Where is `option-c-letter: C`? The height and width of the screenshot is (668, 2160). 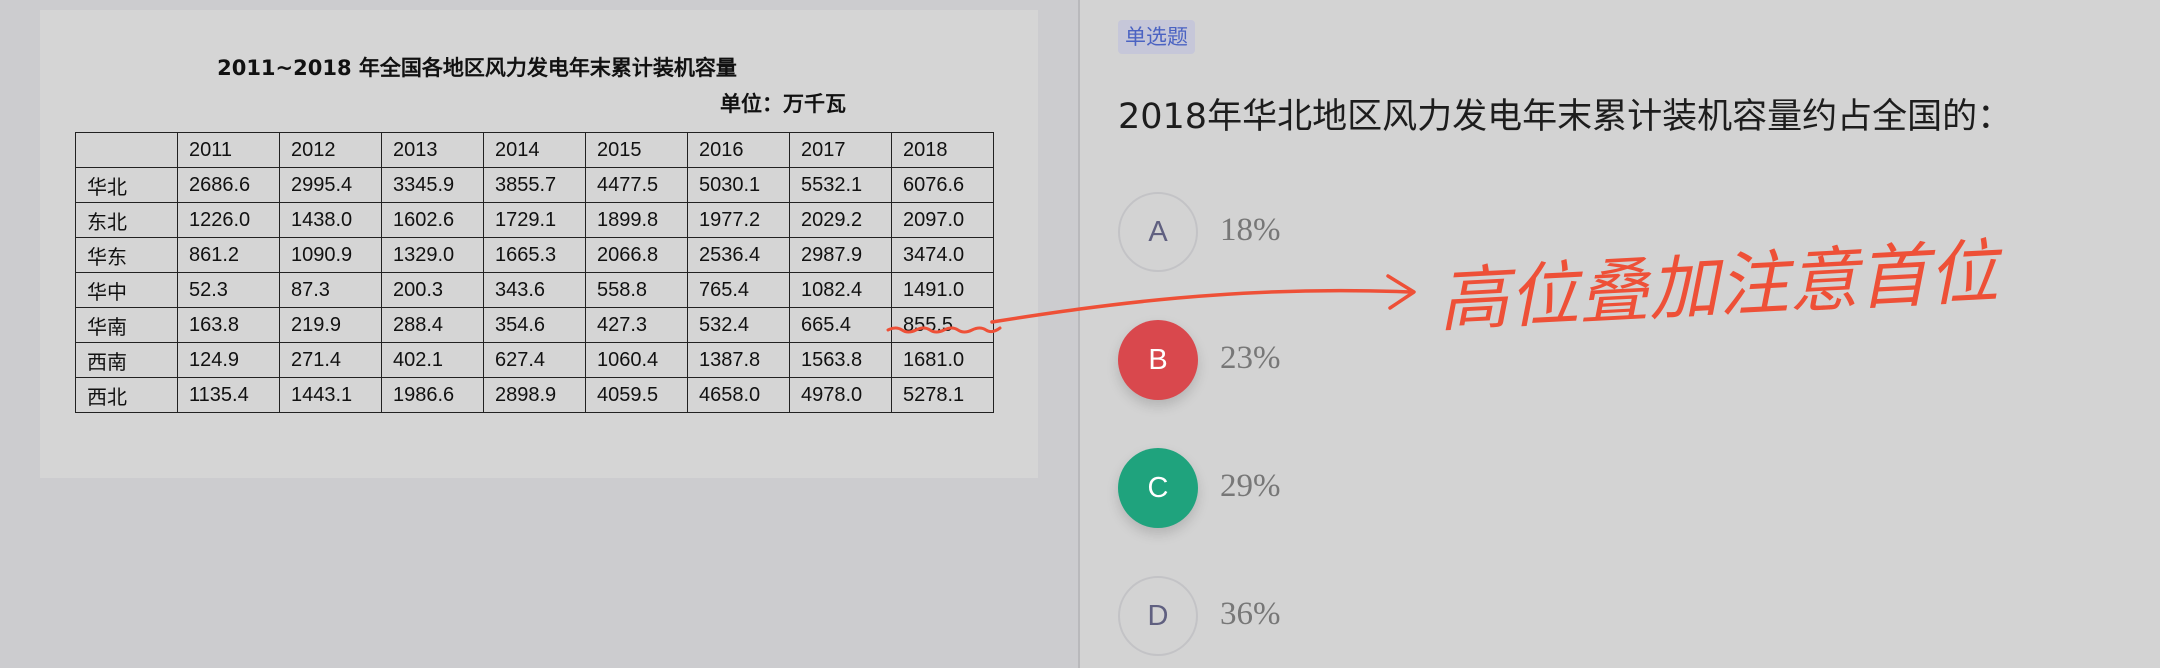
option-c-letter: C is located at coordinates (1158, 488).